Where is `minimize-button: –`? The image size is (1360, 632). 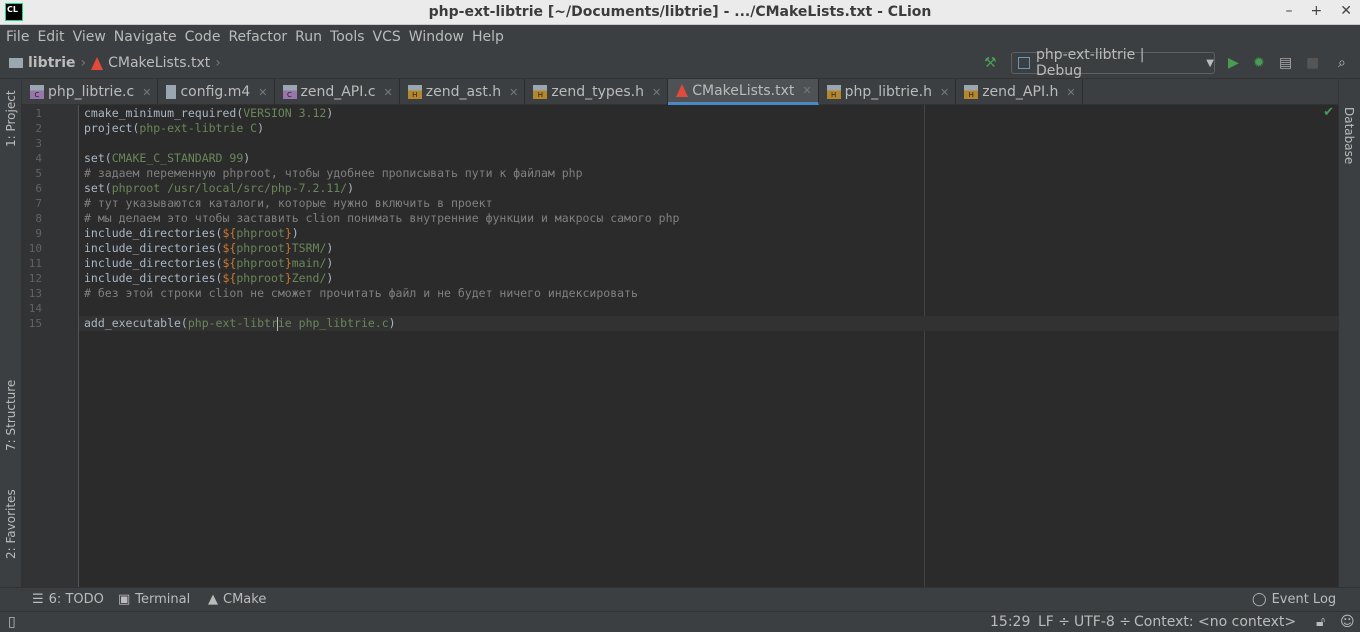 minimize-button: – is located at coordinates (1289, 11).